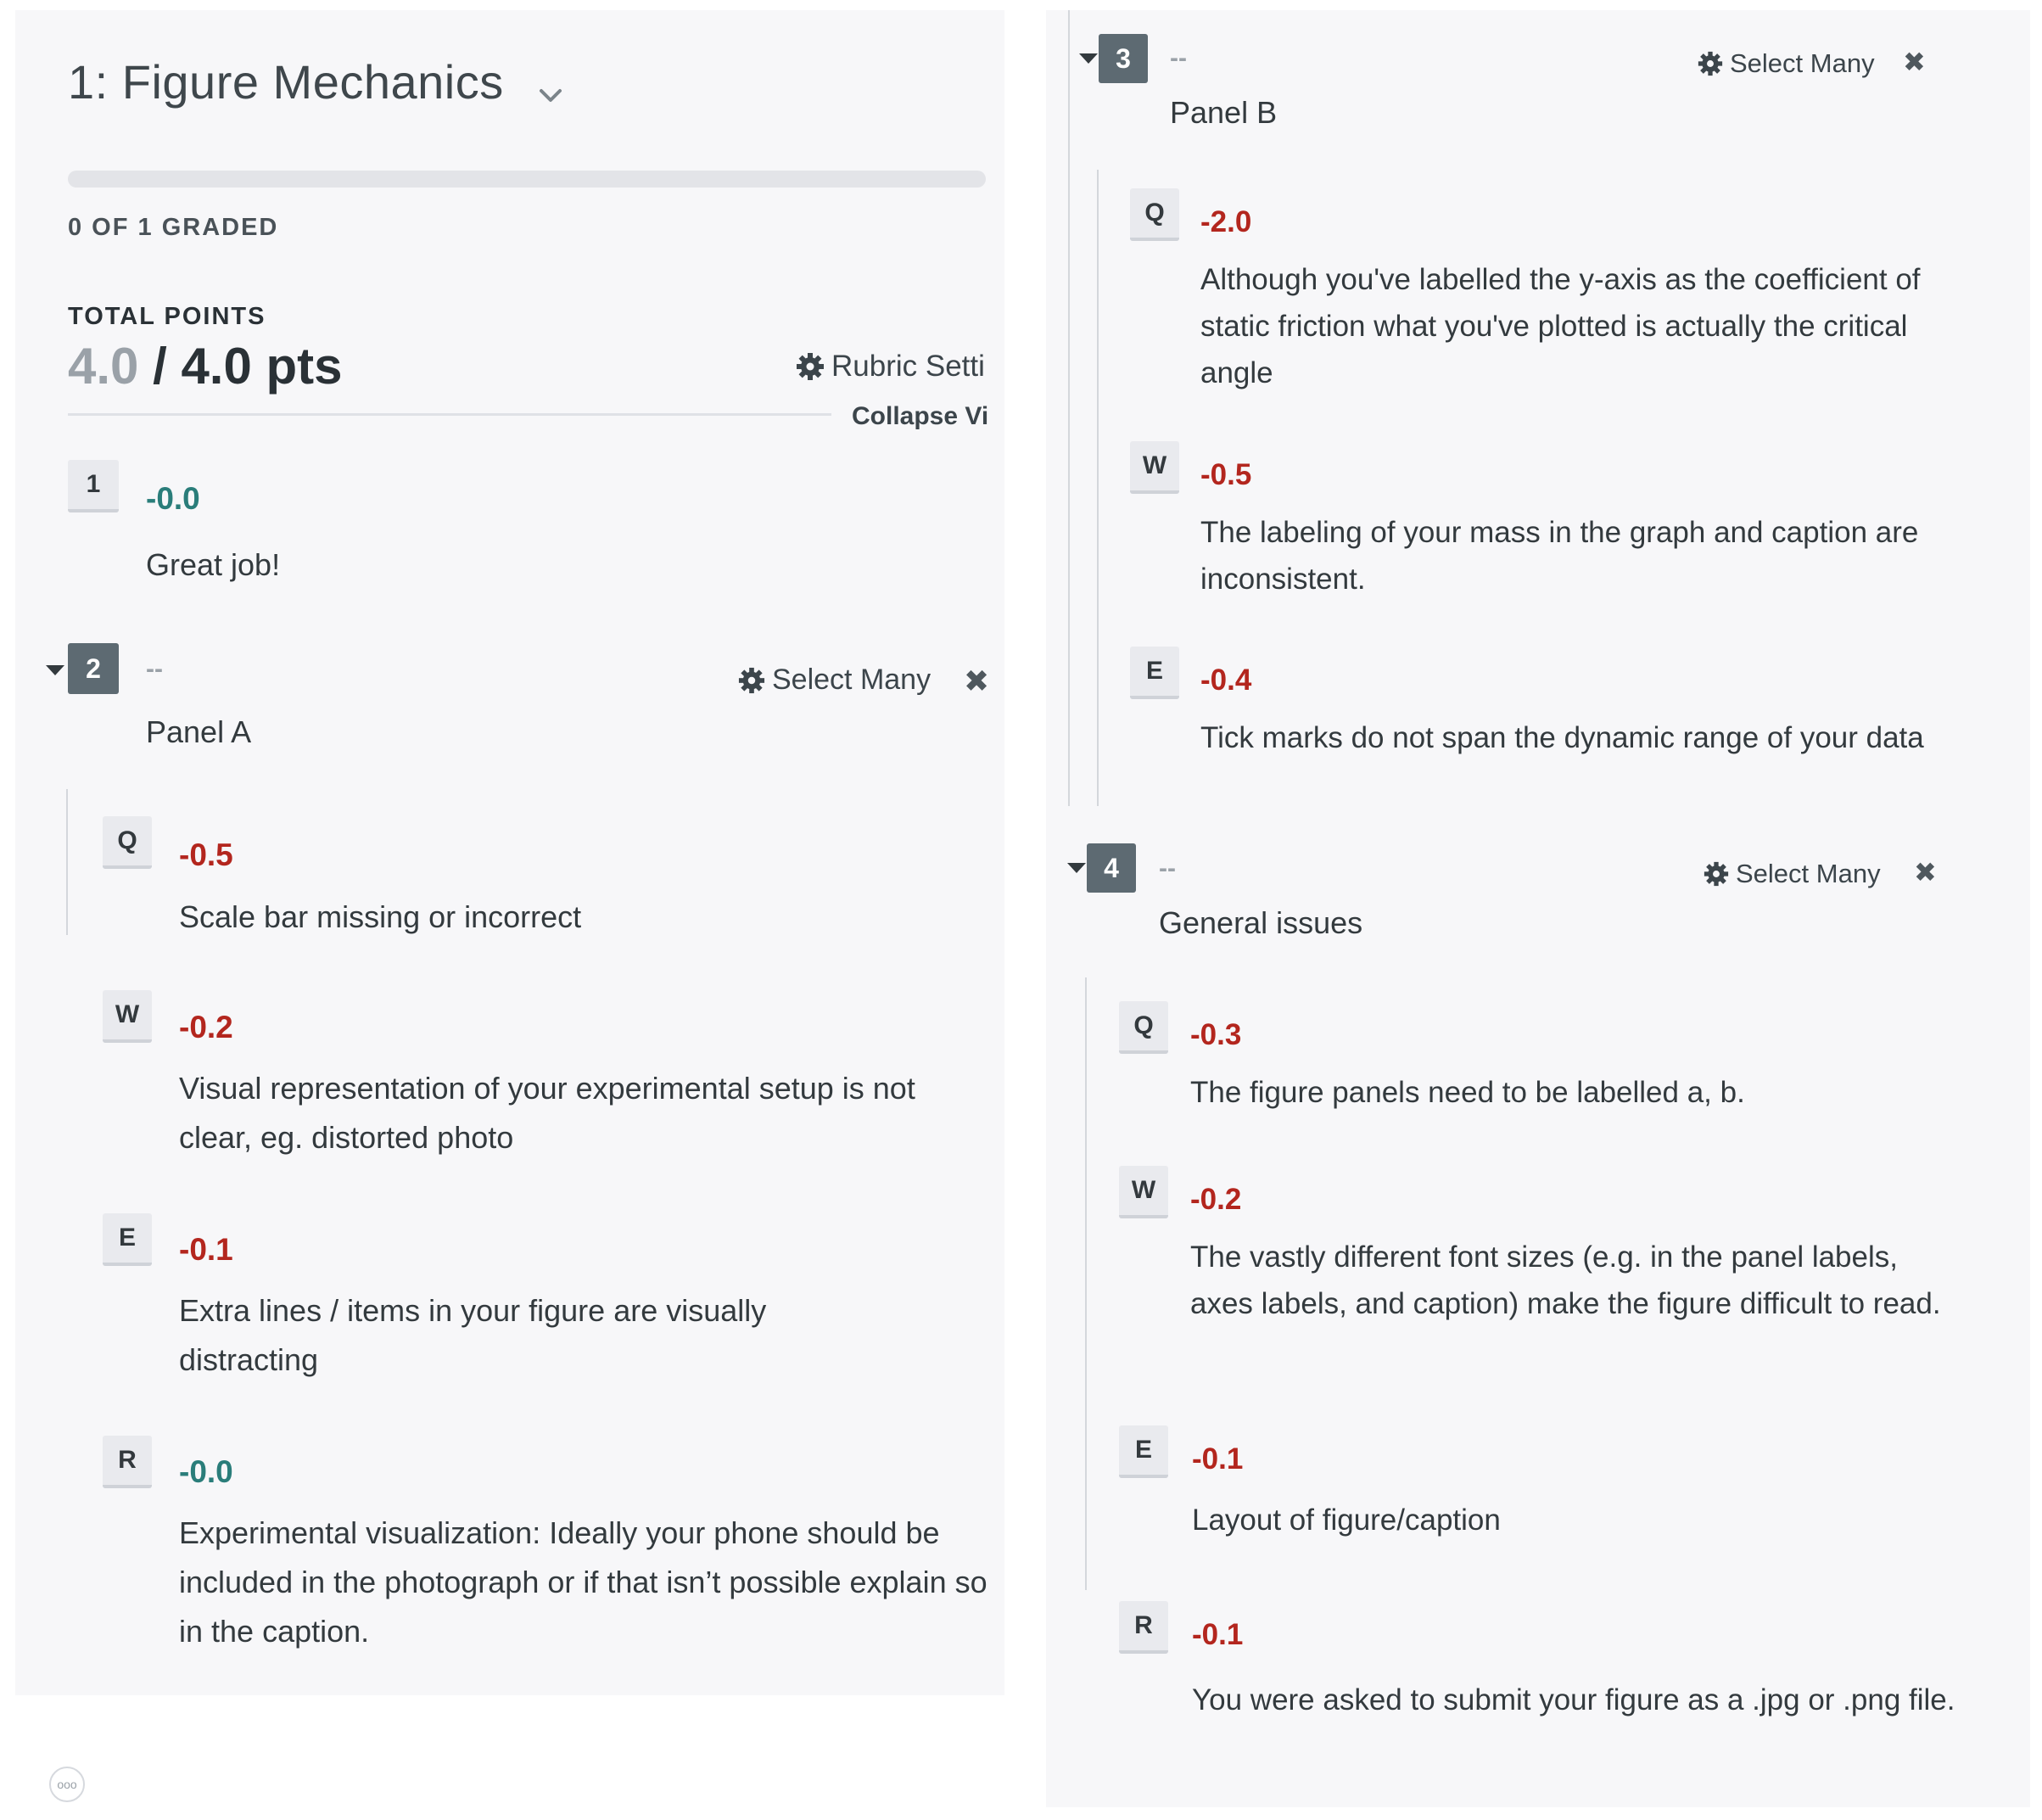 Image resolution: width=2042 pixels, height=1820 pixels. What do you see at coordinates (1143, 1192) in the screenshot?
I see `rubric-item-4w-key: W` at bounding box center [1143, 1192].